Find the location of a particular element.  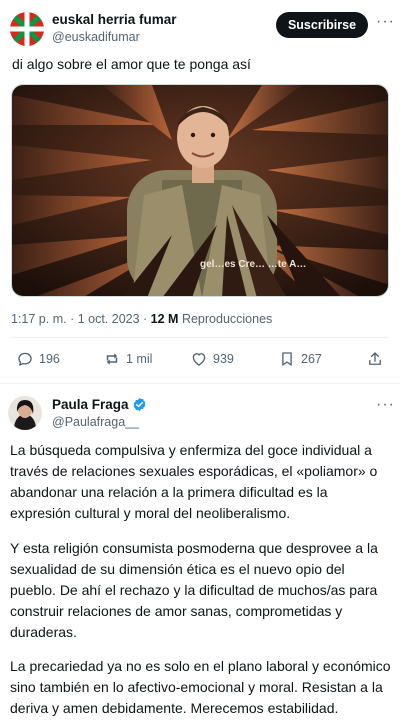

bookmark-button: 267 is located at coordinates (300, 359).